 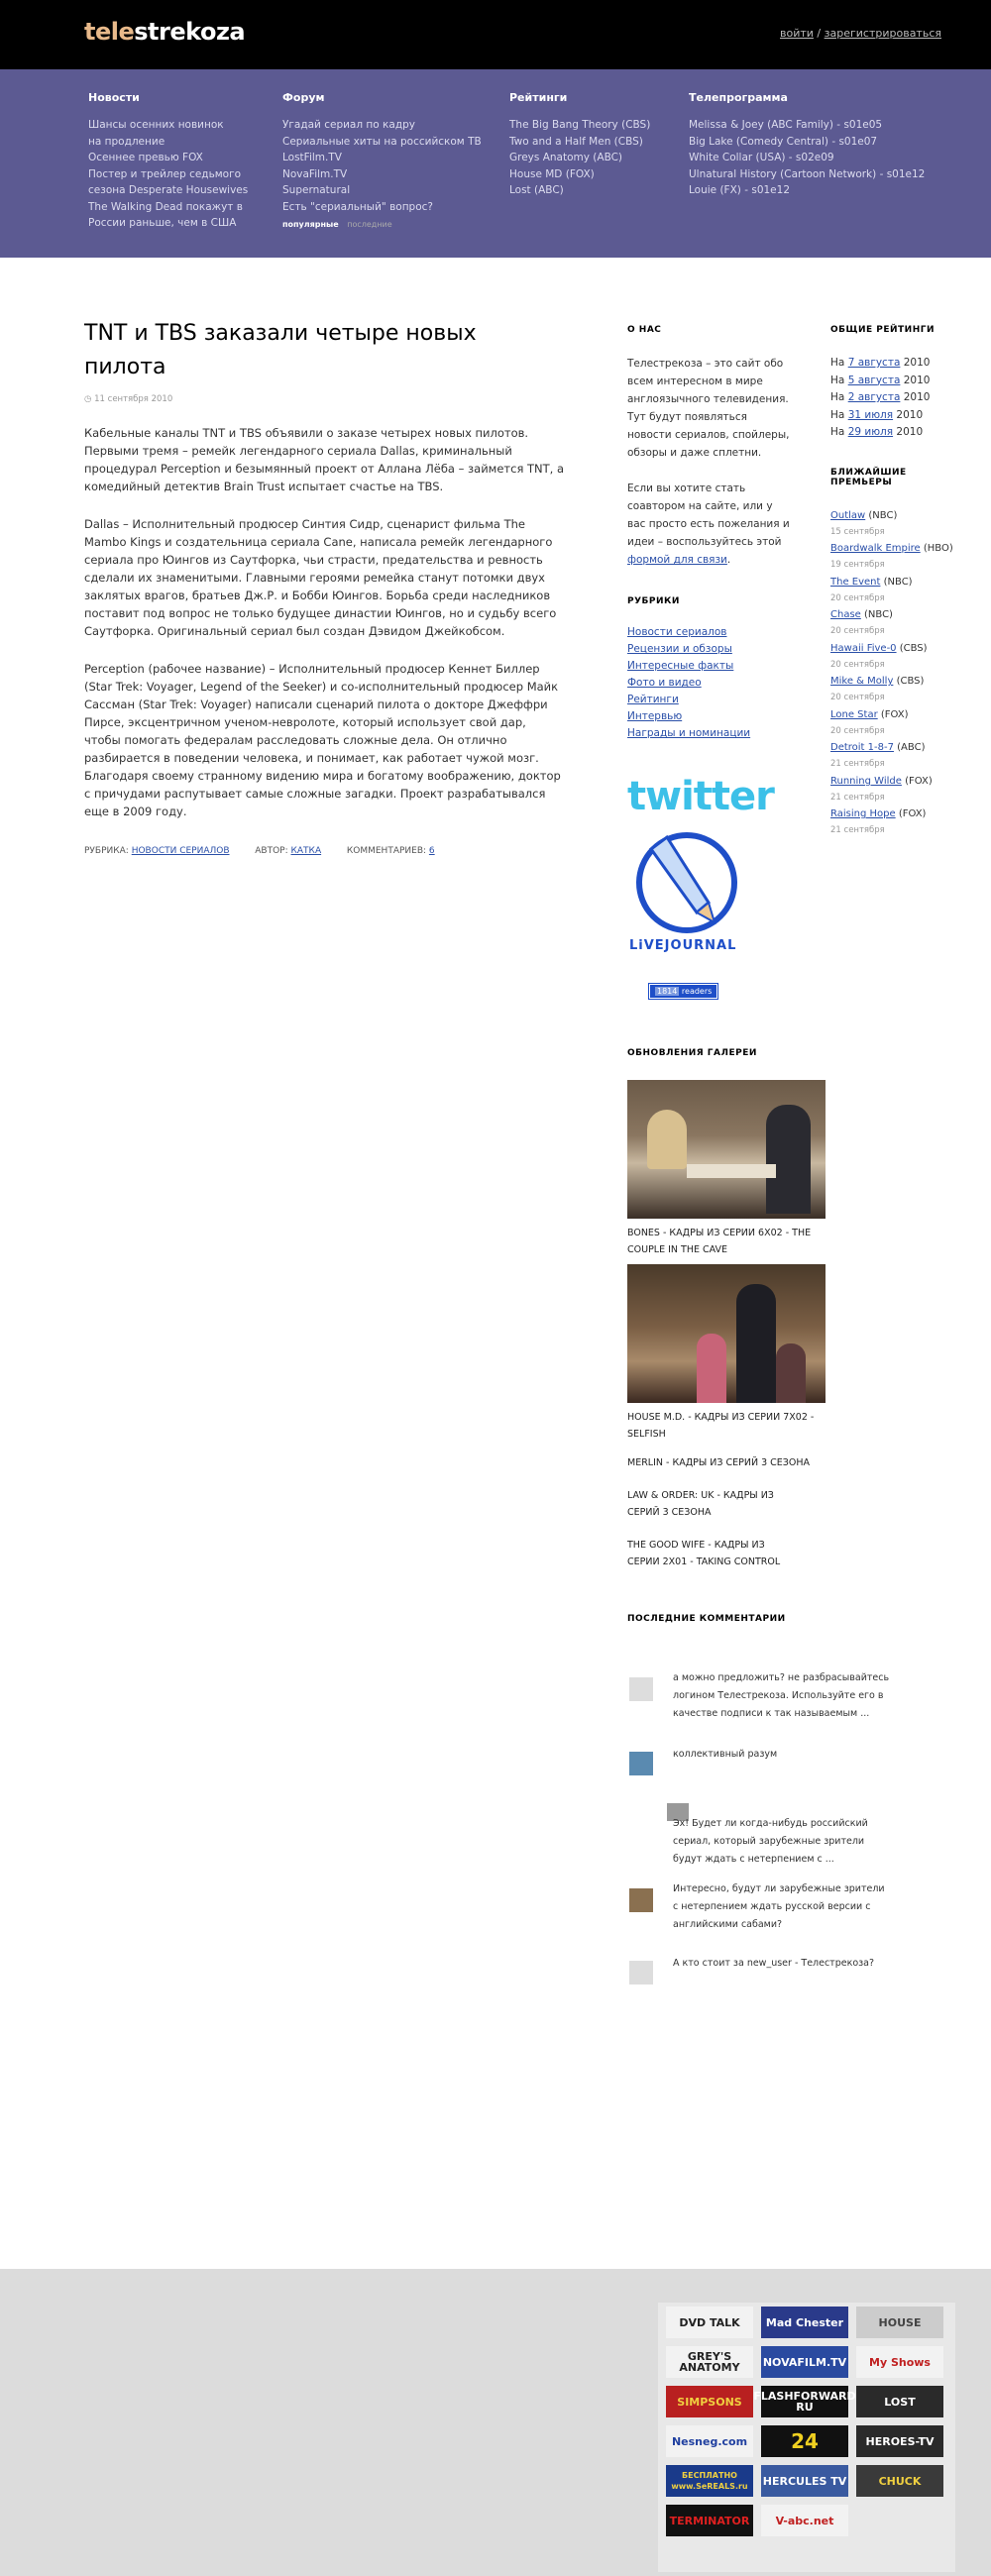 I want to click on news-item: Шансы осенних новинок, so click(x=177, y=125).